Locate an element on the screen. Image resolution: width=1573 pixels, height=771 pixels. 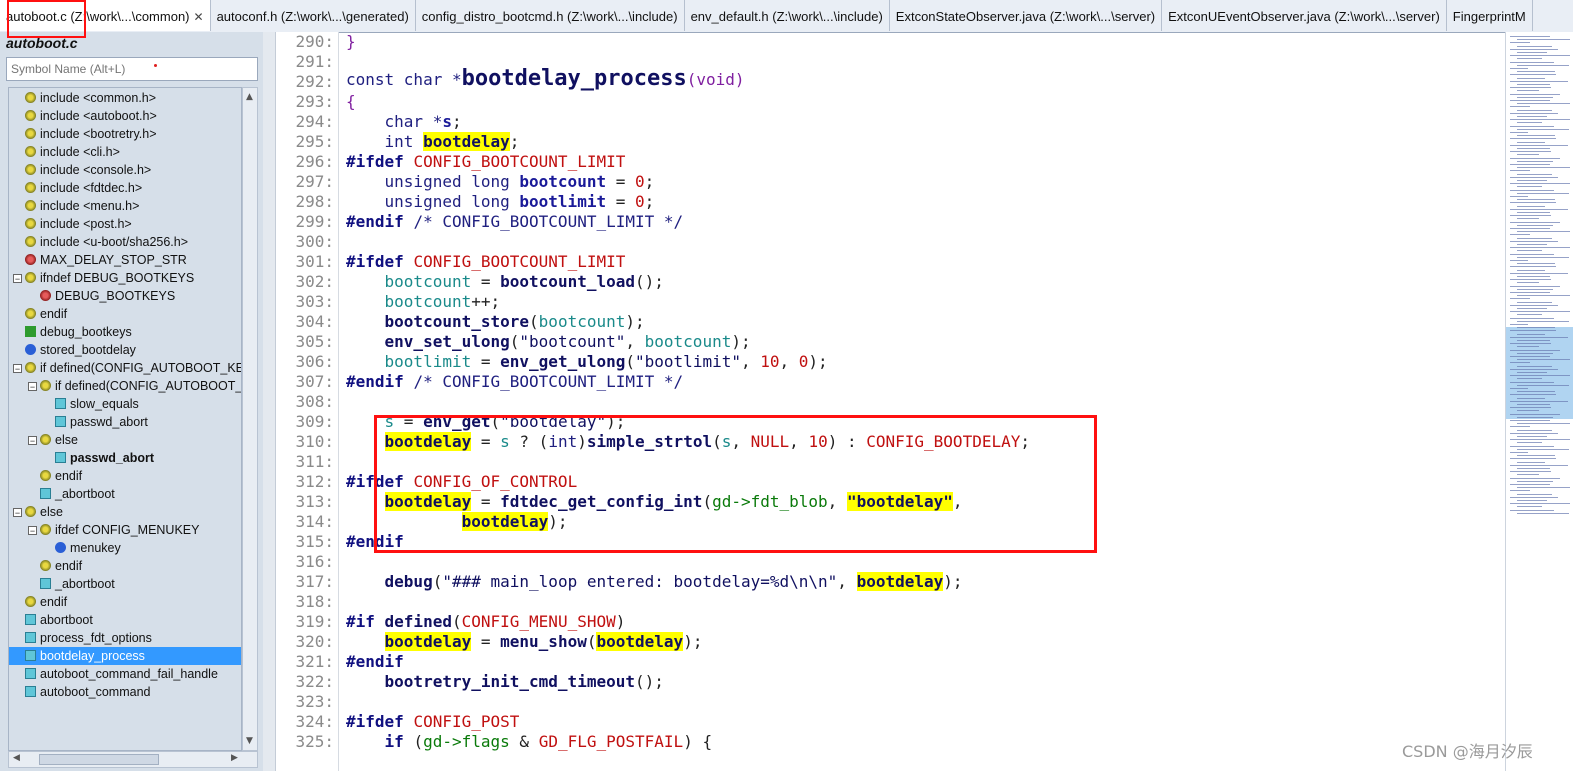
code-line: bootcount++; is located at coordinates (423, 302).